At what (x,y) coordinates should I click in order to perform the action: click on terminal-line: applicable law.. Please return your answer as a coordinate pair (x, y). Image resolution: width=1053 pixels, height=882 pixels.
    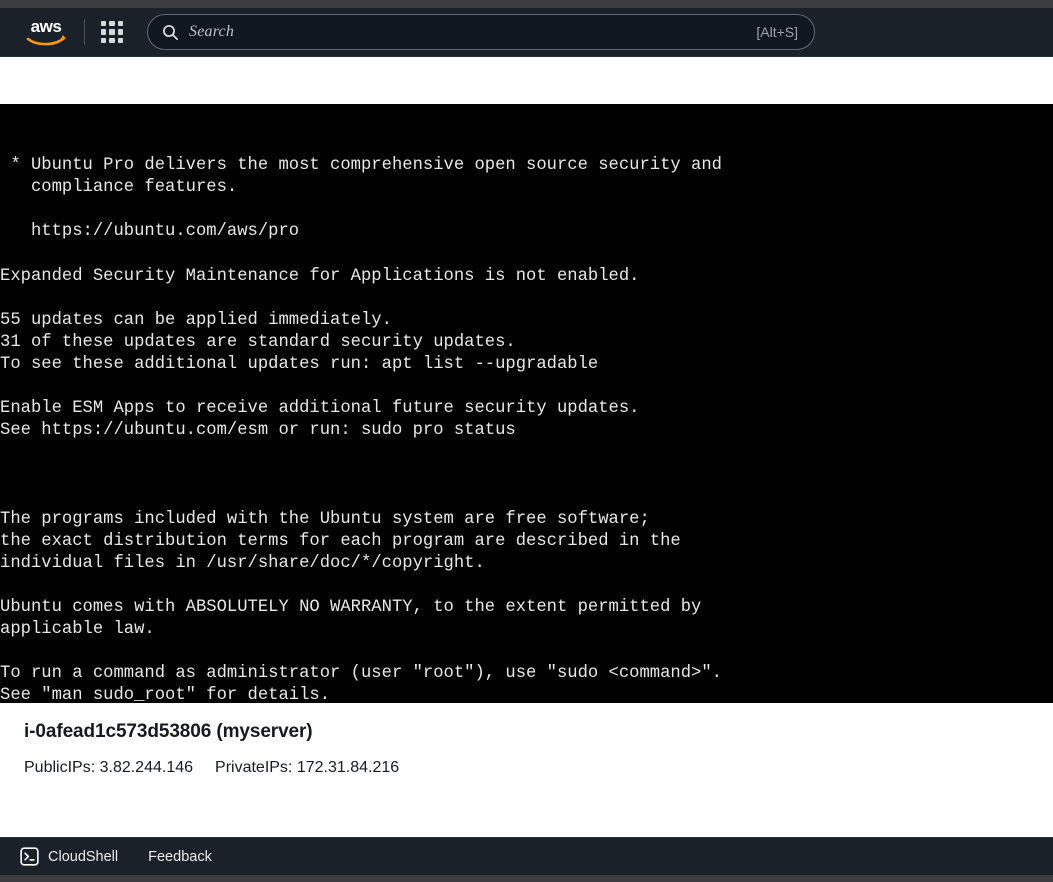
    Looking at the image, I should click on (77, 630).